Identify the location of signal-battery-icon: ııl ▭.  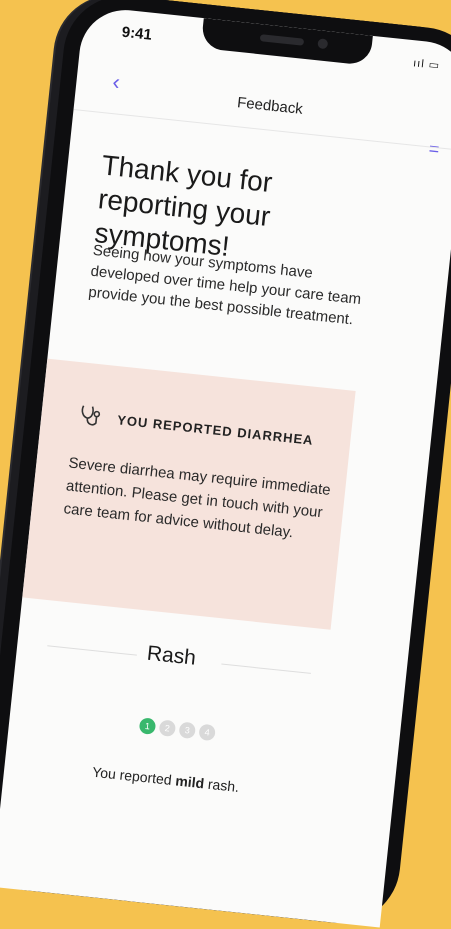
(426, 65).